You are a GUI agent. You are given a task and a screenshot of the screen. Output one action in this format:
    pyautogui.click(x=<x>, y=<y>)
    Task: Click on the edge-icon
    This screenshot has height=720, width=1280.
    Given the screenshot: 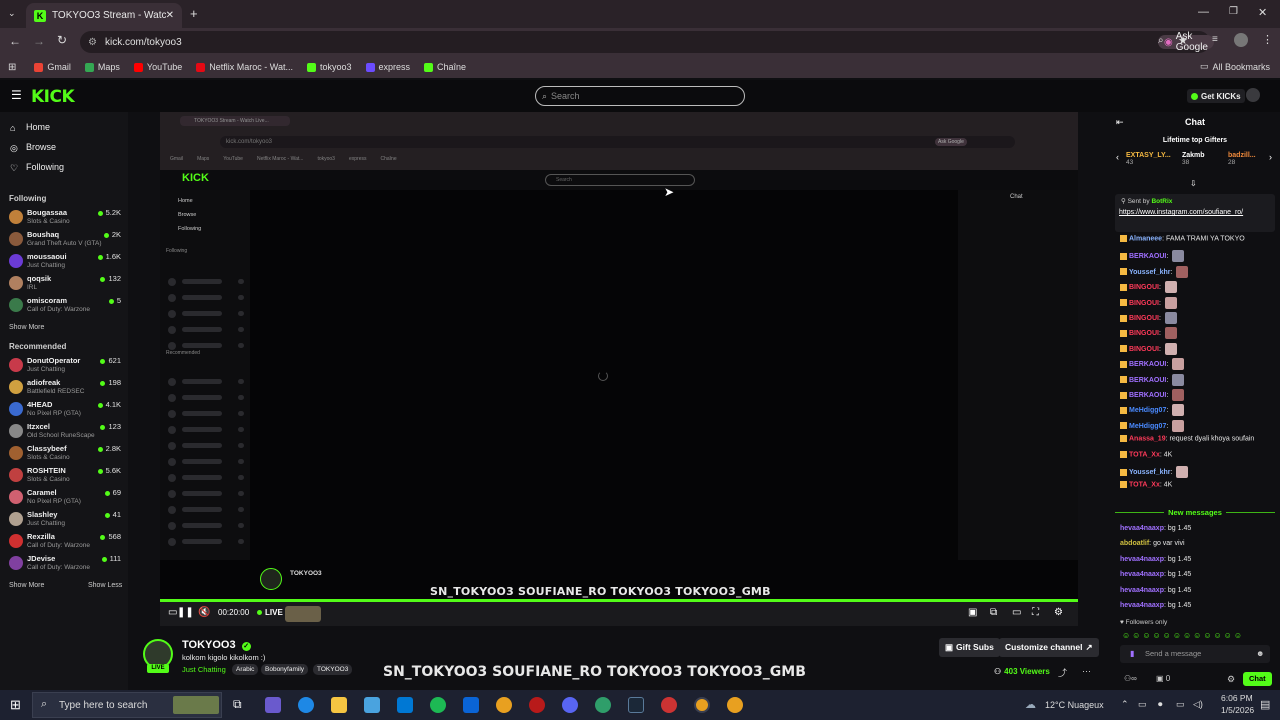 What is the action you would take?
    pyautogui.click(x=306, y=705)
    